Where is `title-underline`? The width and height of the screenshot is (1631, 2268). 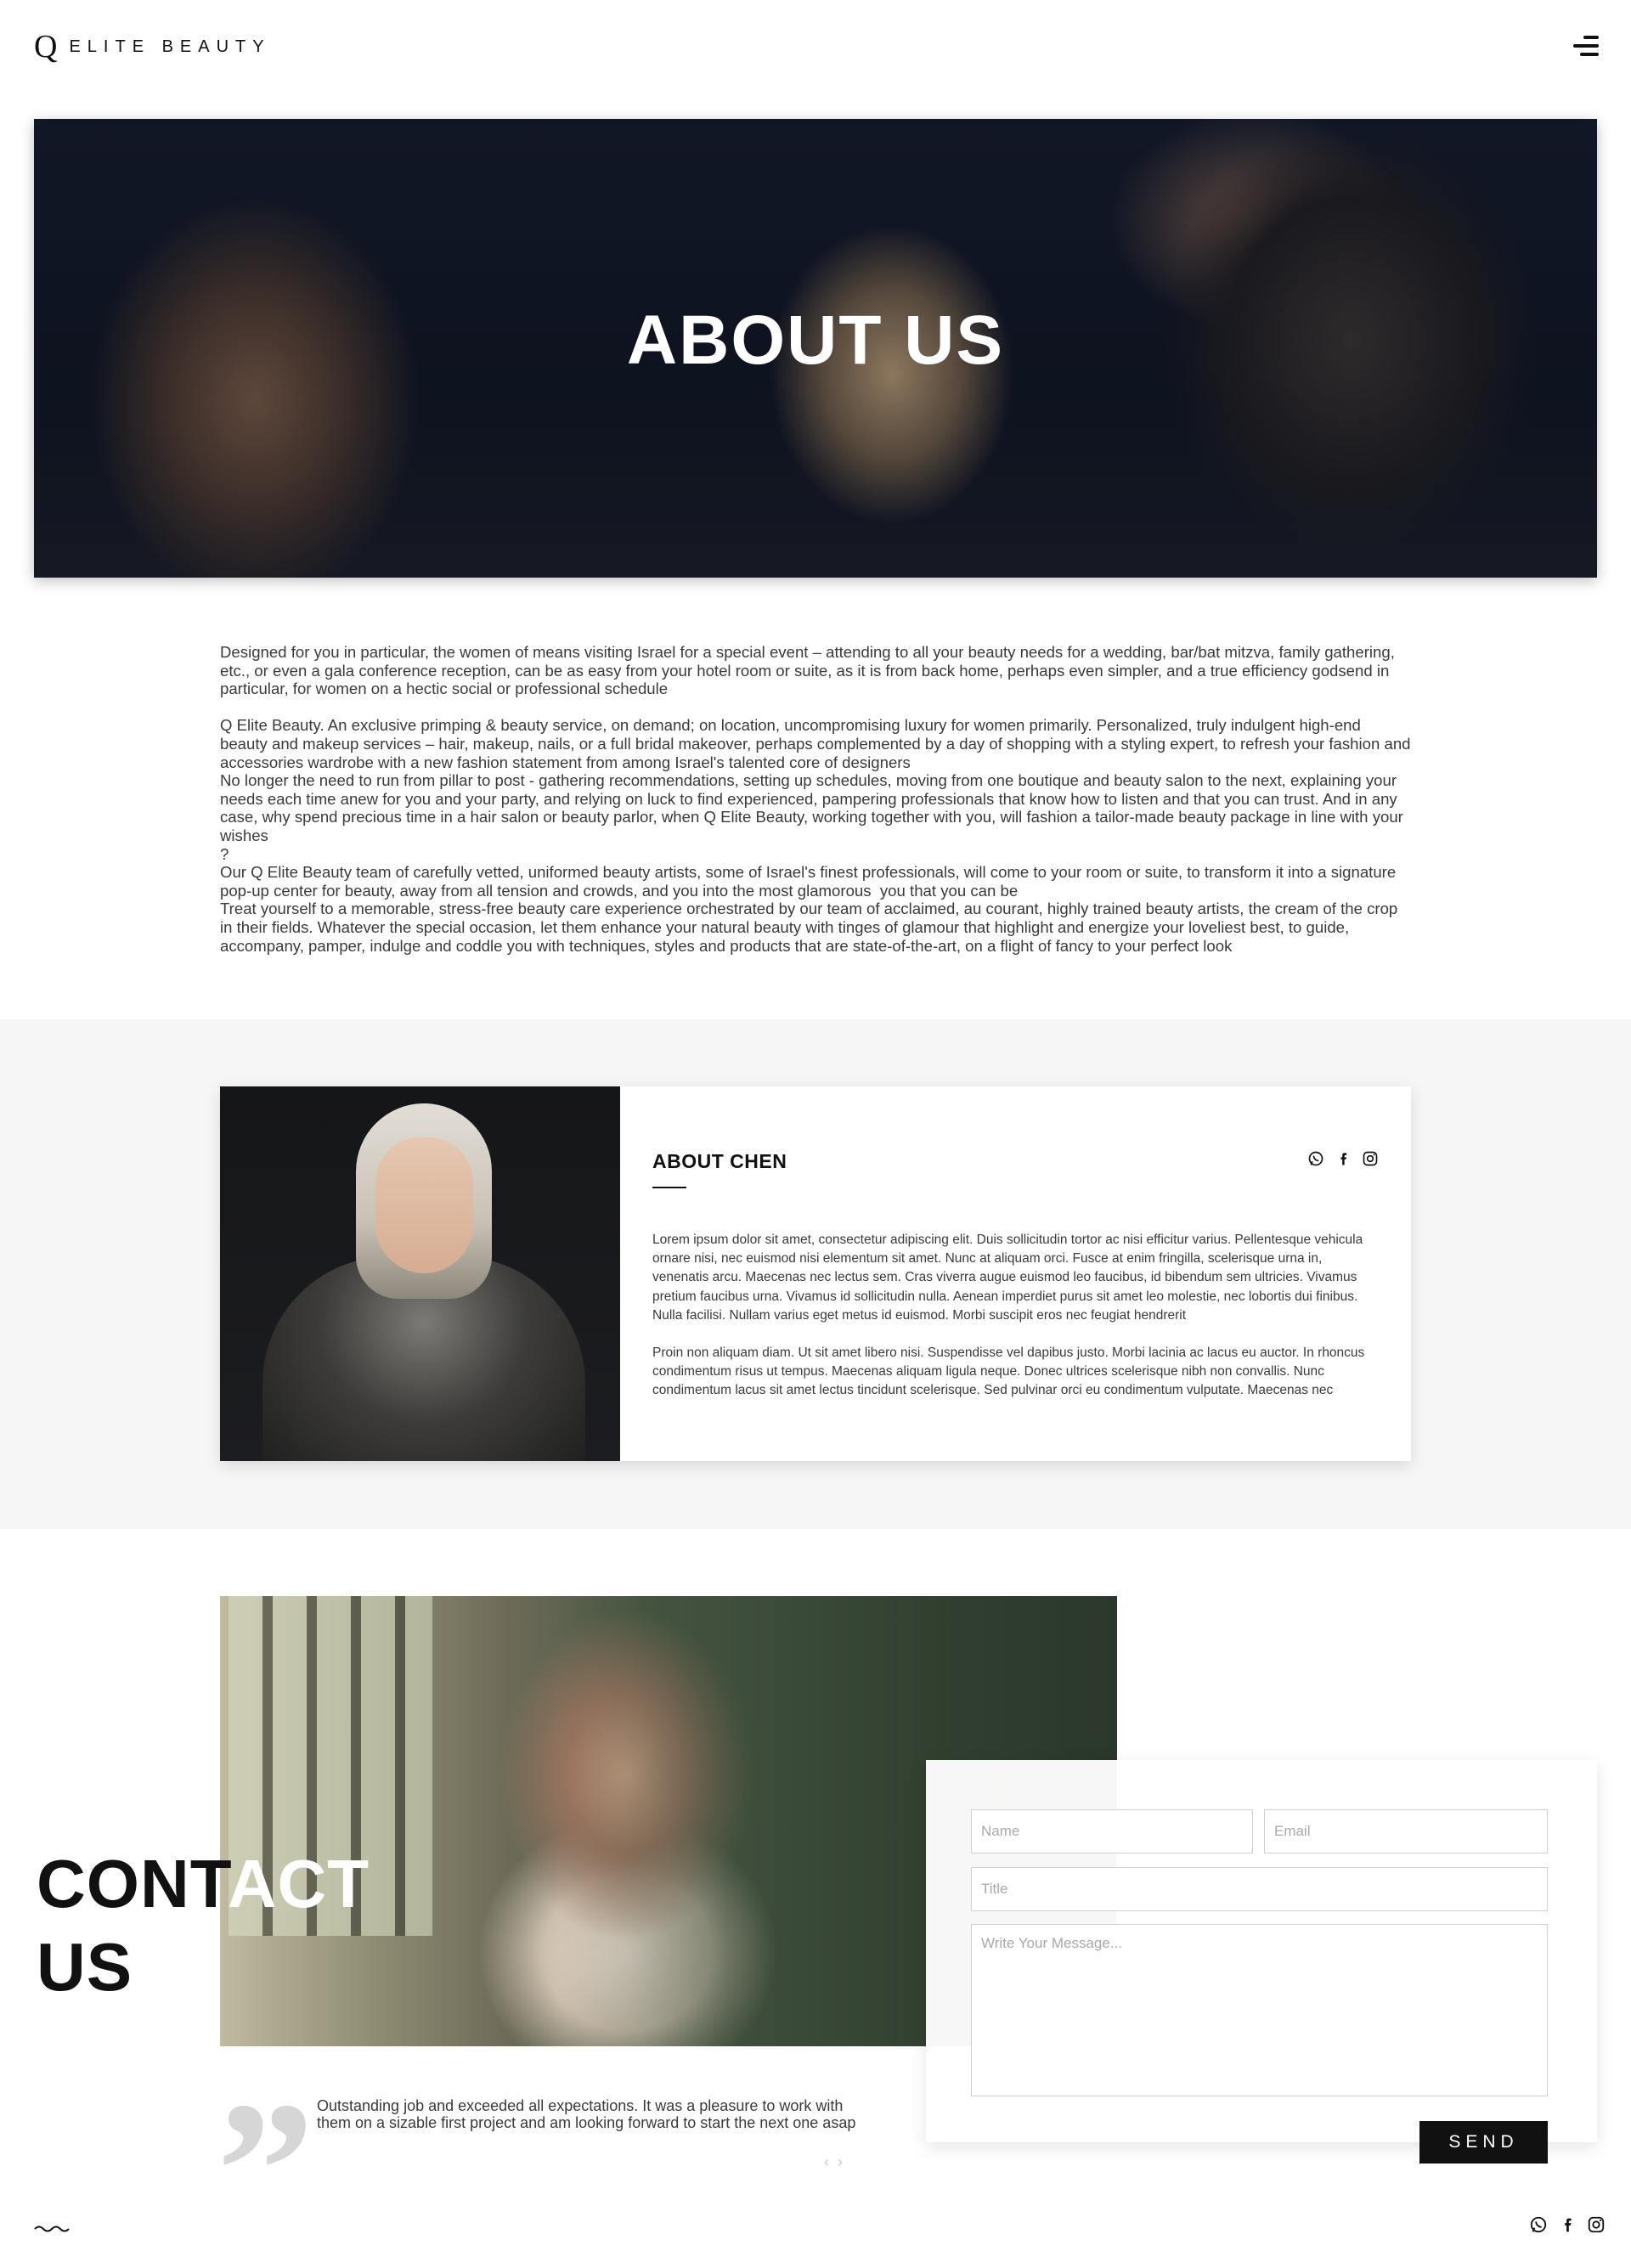
title-underline is located at coordinates (669, 1187).